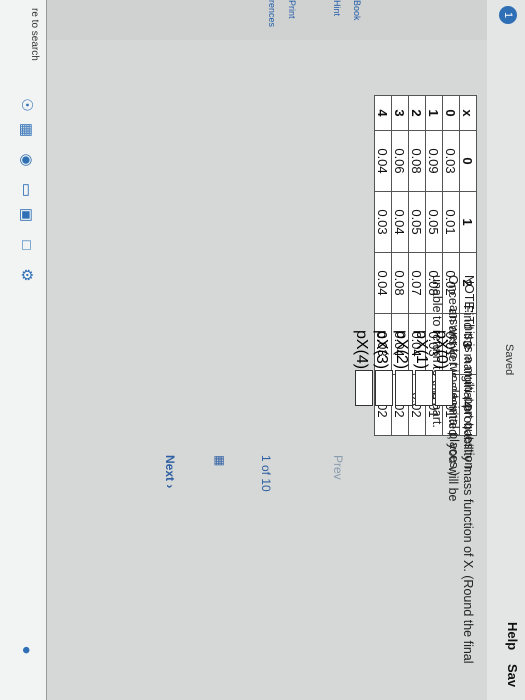 The image size is (525, 700). Describe the element at coordinates (383, 113) in the screenshot. I see `row-header: 4` at that location.